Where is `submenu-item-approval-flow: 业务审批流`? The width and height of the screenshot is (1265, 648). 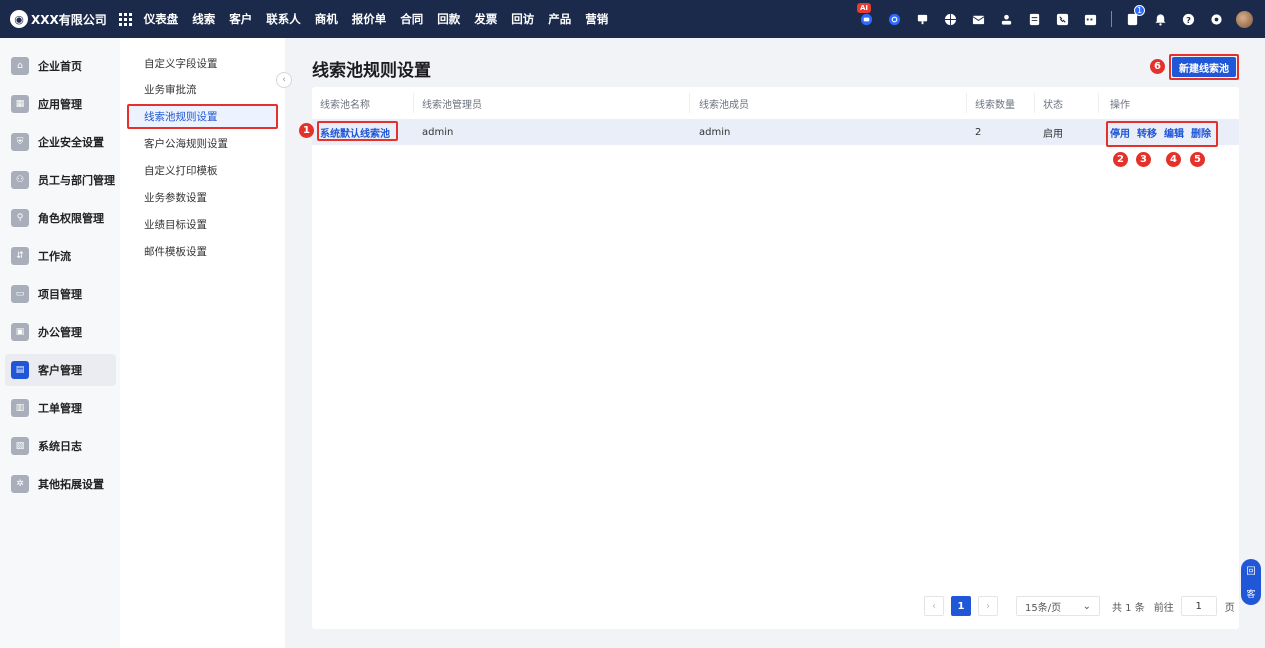 submenu-item-approval-flow: 业务审批流 is located at coordinates (202, 89).